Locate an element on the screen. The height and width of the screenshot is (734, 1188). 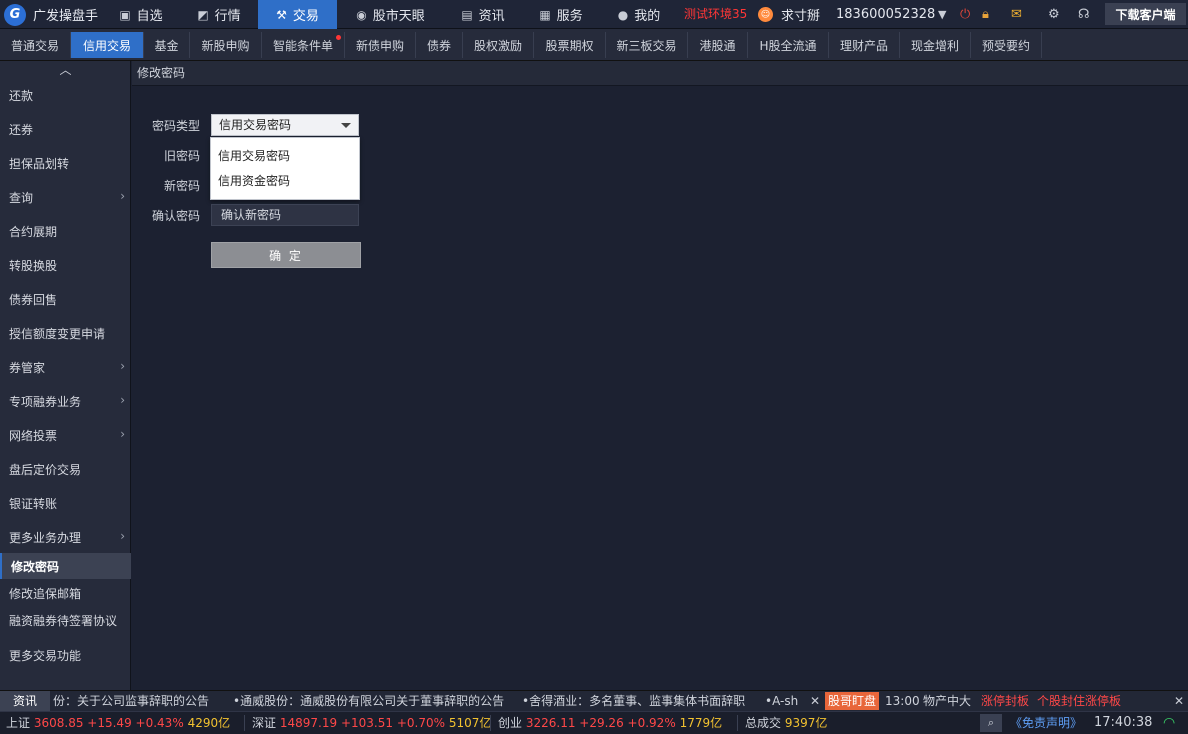
total-turnover: 总成交 9397亿 is located at coordinates (786, 723).